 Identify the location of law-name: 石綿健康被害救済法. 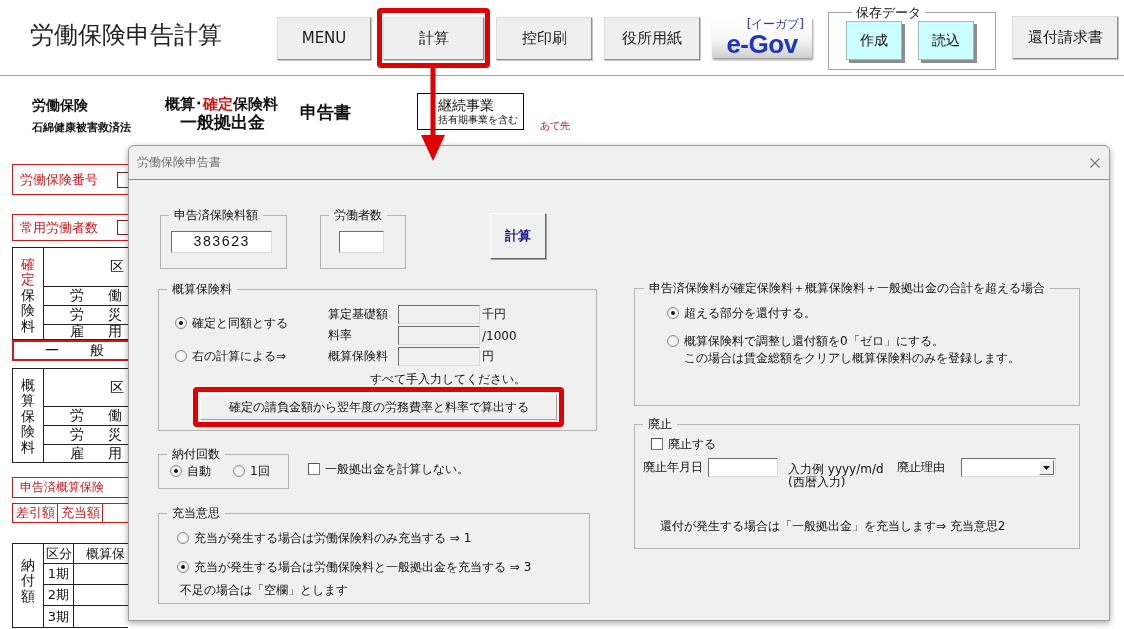
(81, 128).